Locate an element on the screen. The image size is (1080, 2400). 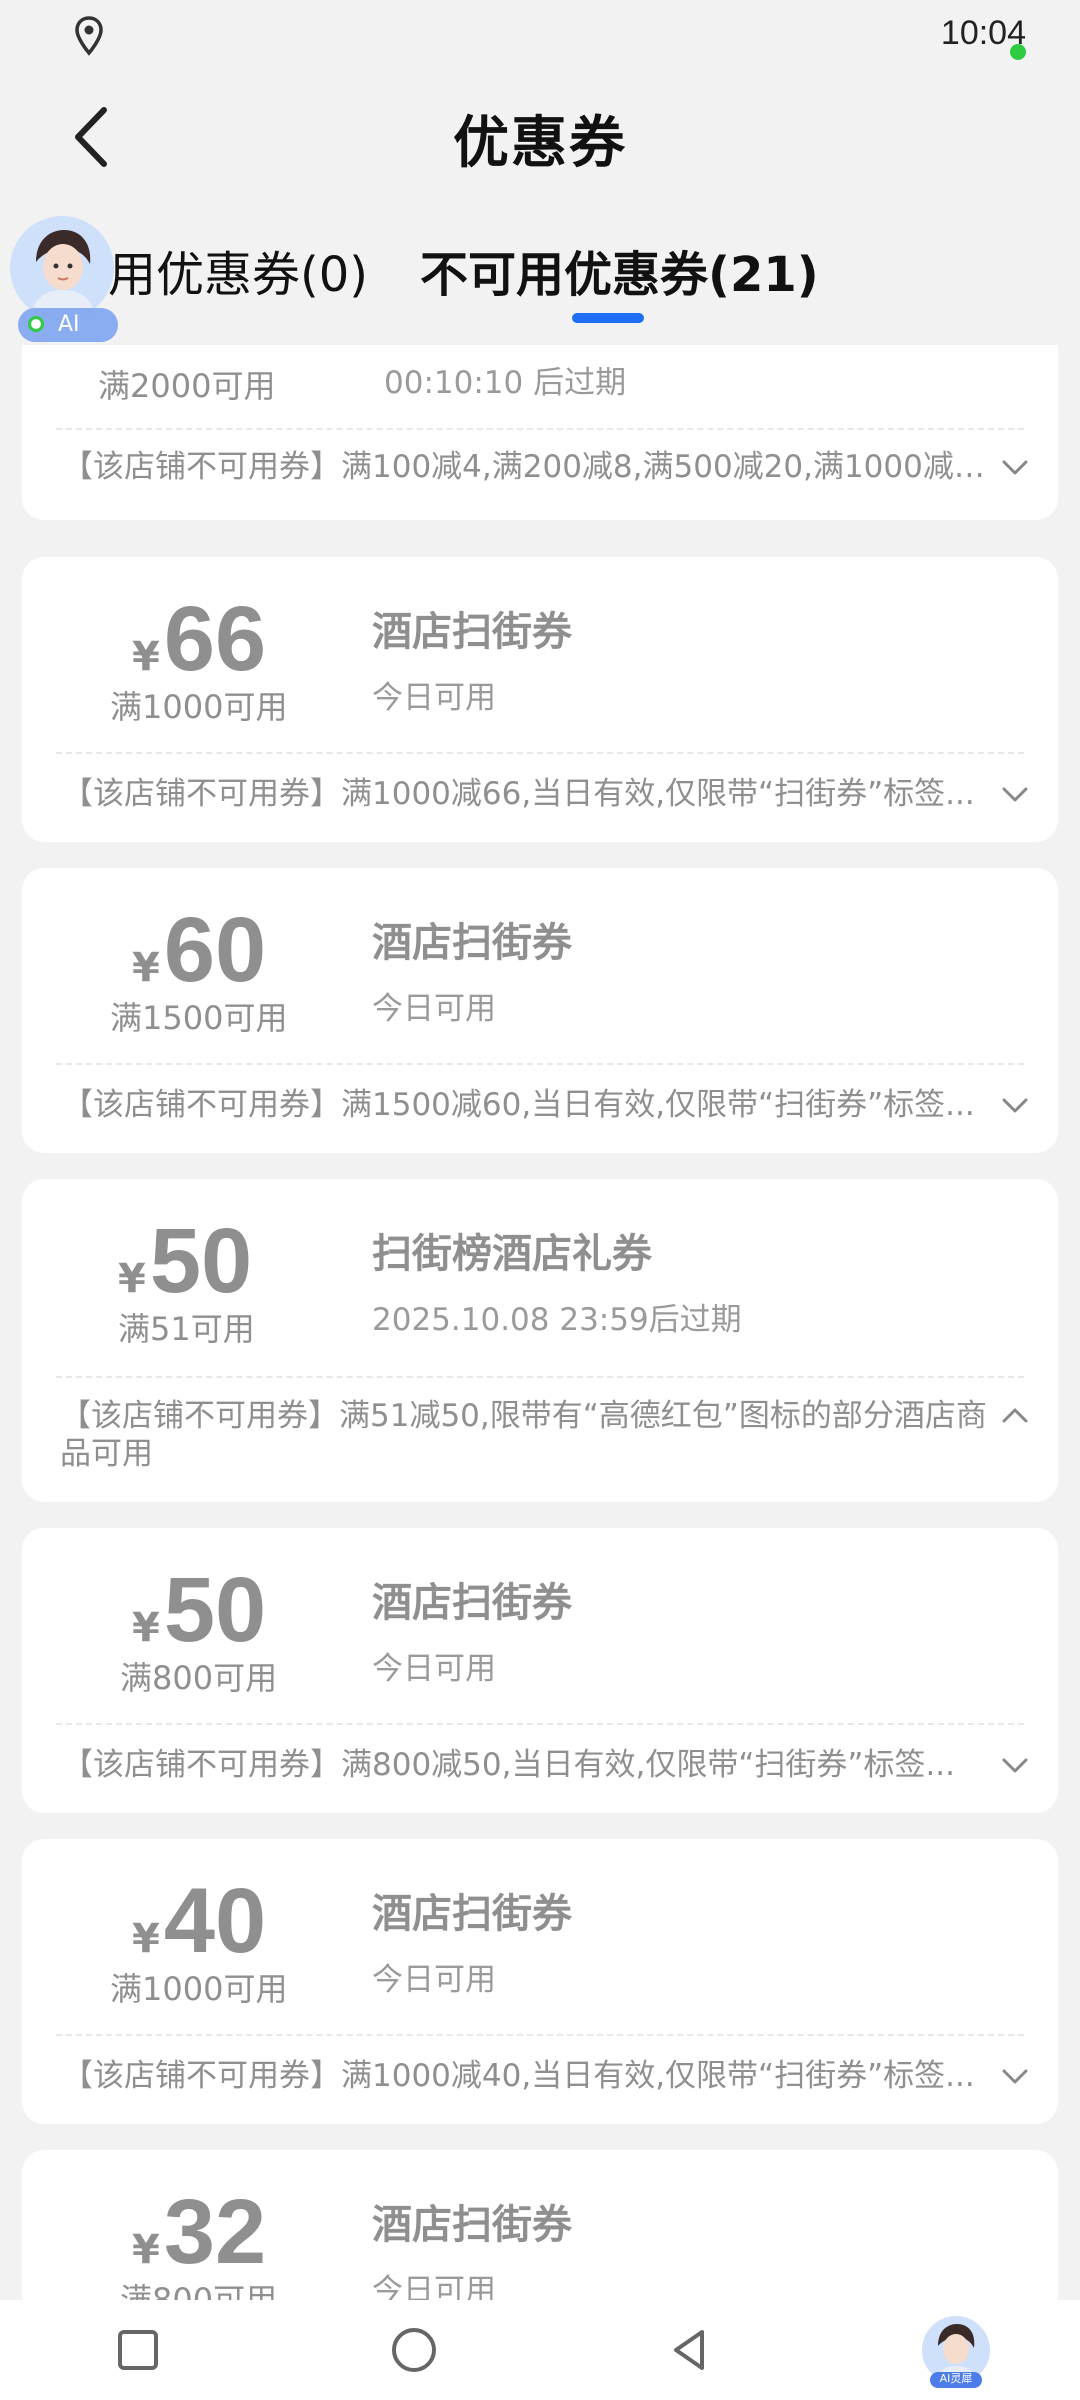
system-nav-bar: AI灵犀 is located at coordinates (540, 2350).